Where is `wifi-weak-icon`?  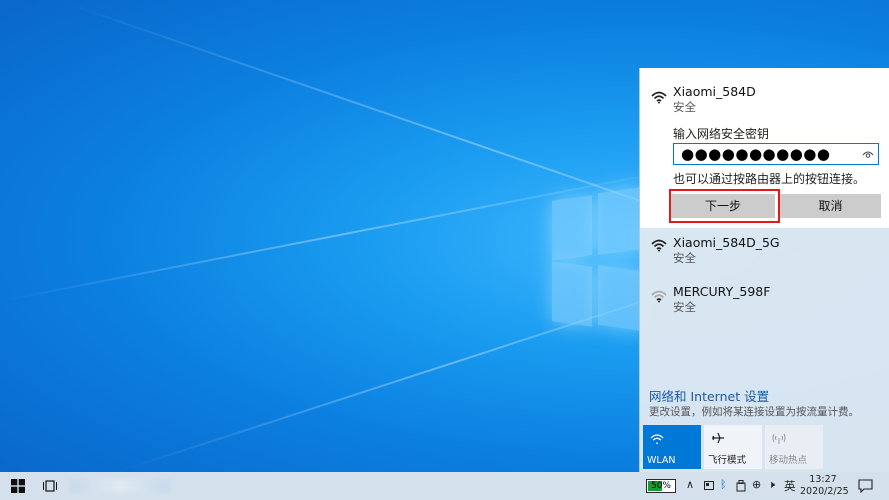
wifi-weak-icon is located at coordinates (659, 296).